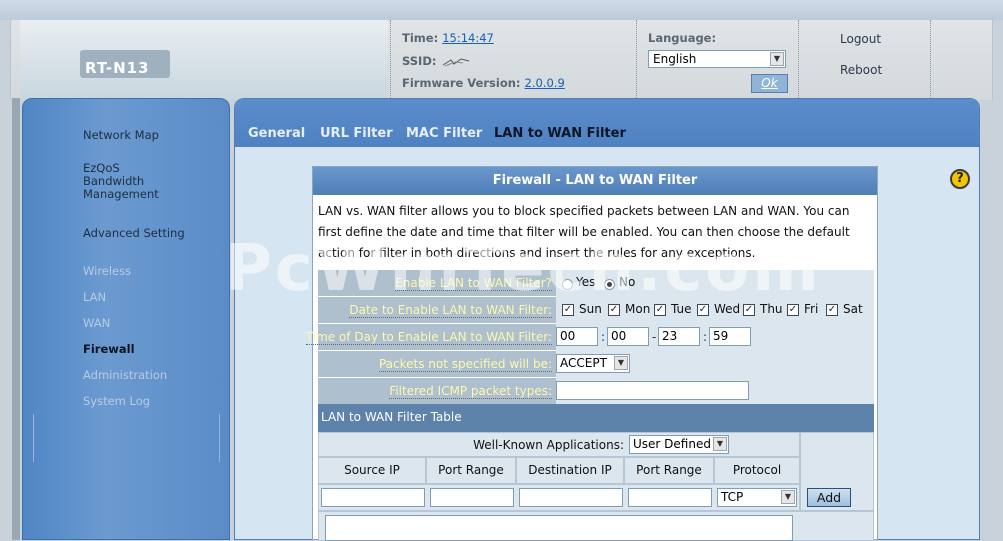  I want to click on sidebar-item-ezqos: EzQoS Bandwidth Management, so click(121, 181).